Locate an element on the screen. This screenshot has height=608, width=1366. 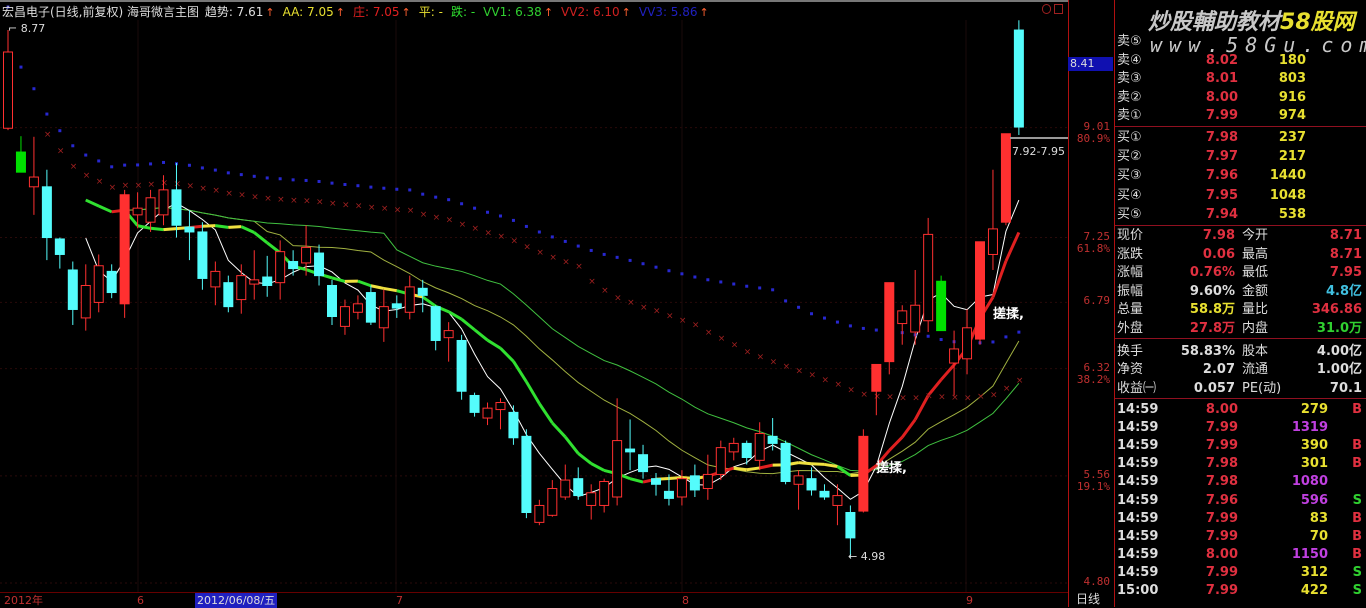
tick-flag: S is located at coordinates (1357, 572).